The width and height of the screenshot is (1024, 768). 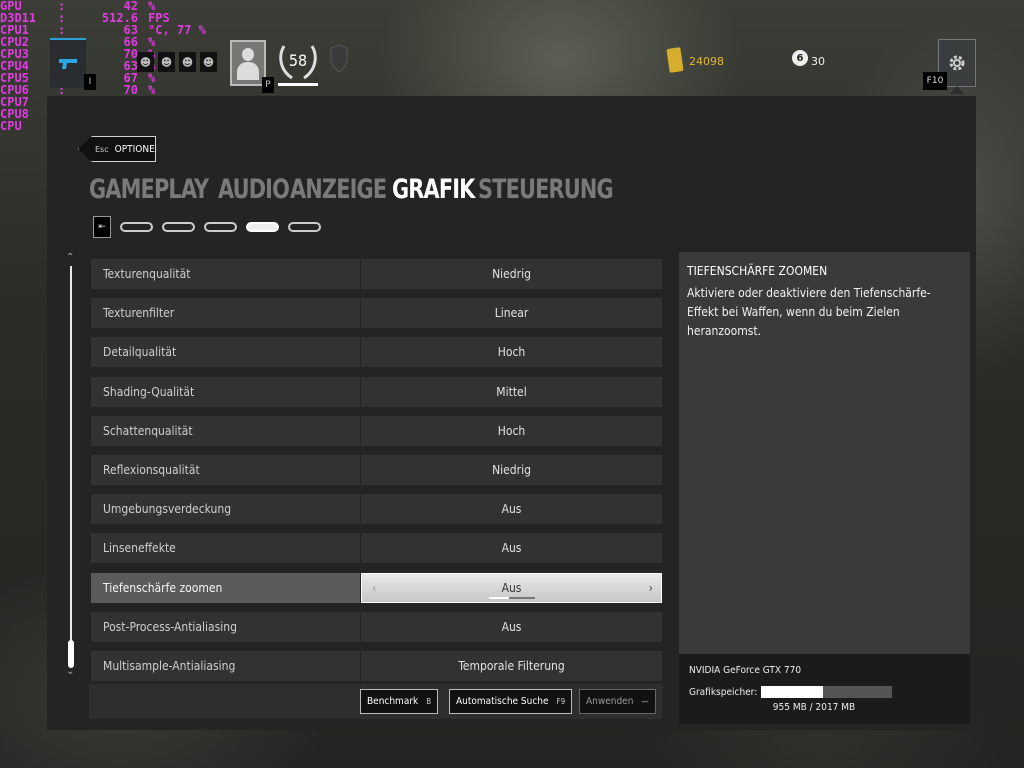 I want to click on page-indicator: ⇤, so click(x=207, y=227).